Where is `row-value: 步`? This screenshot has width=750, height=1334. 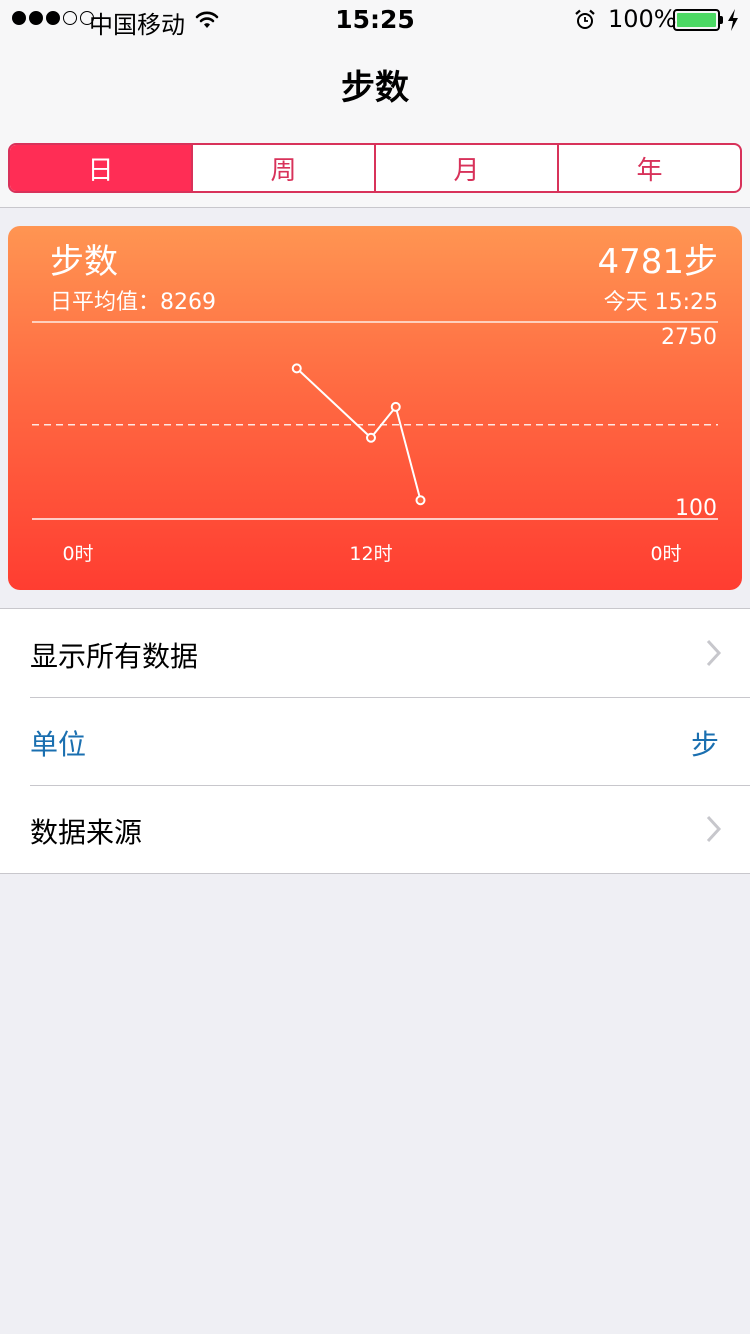 row-value: 步 is located at coordinates (704, 744).